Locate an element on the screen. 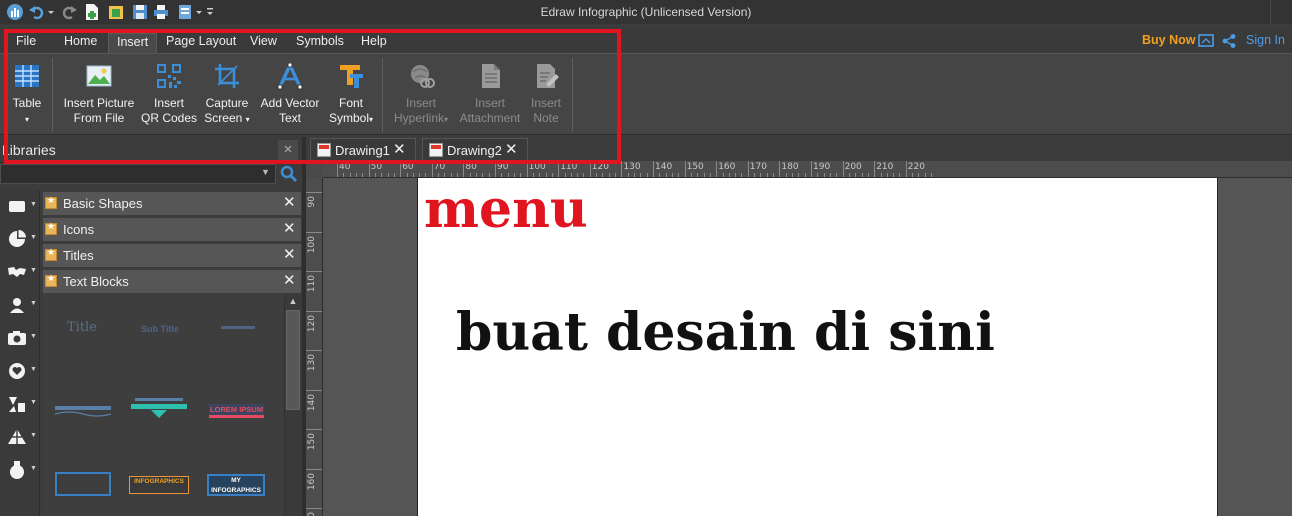 This screenshot has width=1292, height=516. ribbon-banner-shape is located at coordinates (83, 409).